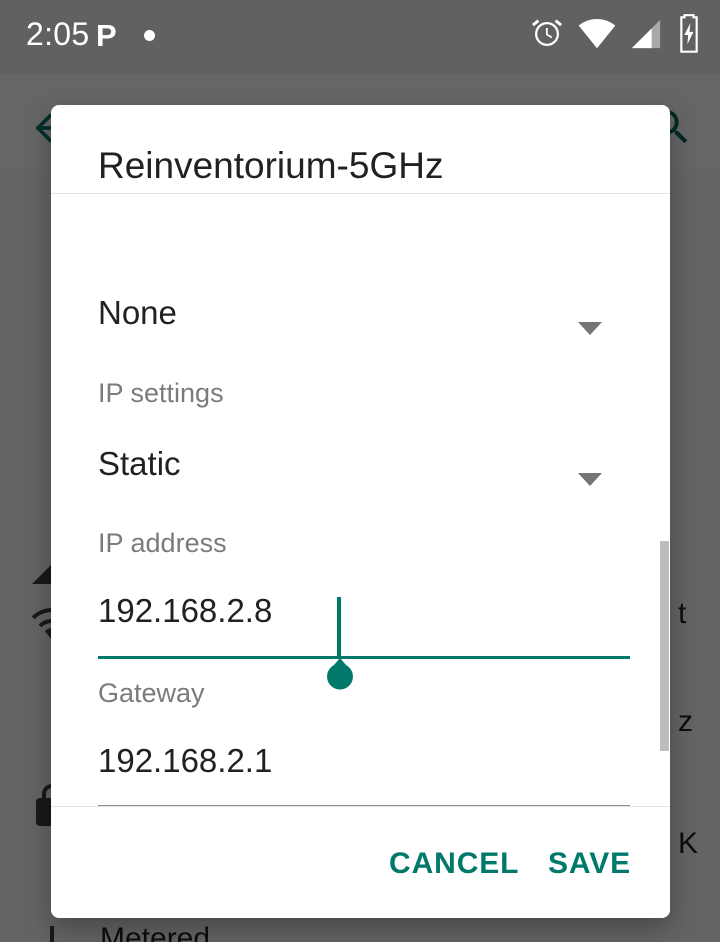 The width and height of the screenshot is (720, 942). What do you see at coordinates (149, 35) in the screenshot?
I see `dot-indicator-icon` at bounding box center [149, 35].